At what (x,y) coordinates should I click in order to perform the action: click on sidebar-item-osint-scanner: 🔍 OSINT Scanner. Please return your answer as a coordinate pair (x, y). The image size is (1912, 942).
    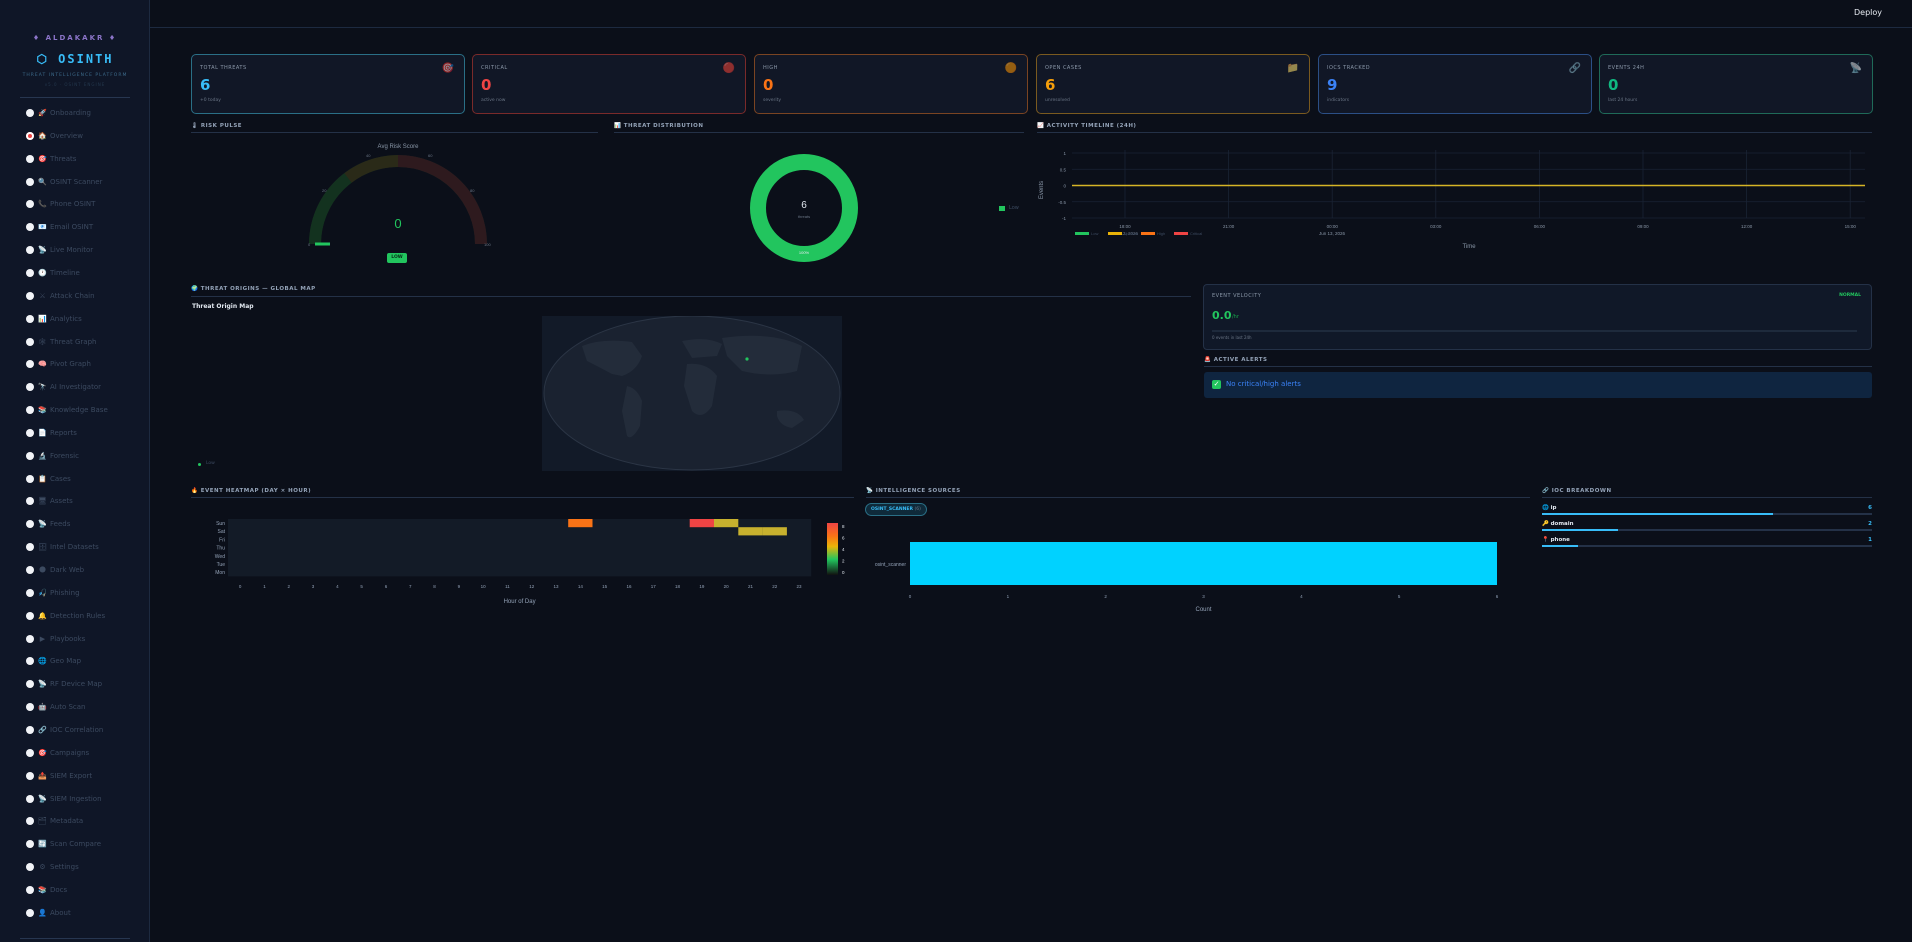
    Looking at the image, I should click on (64, 182).